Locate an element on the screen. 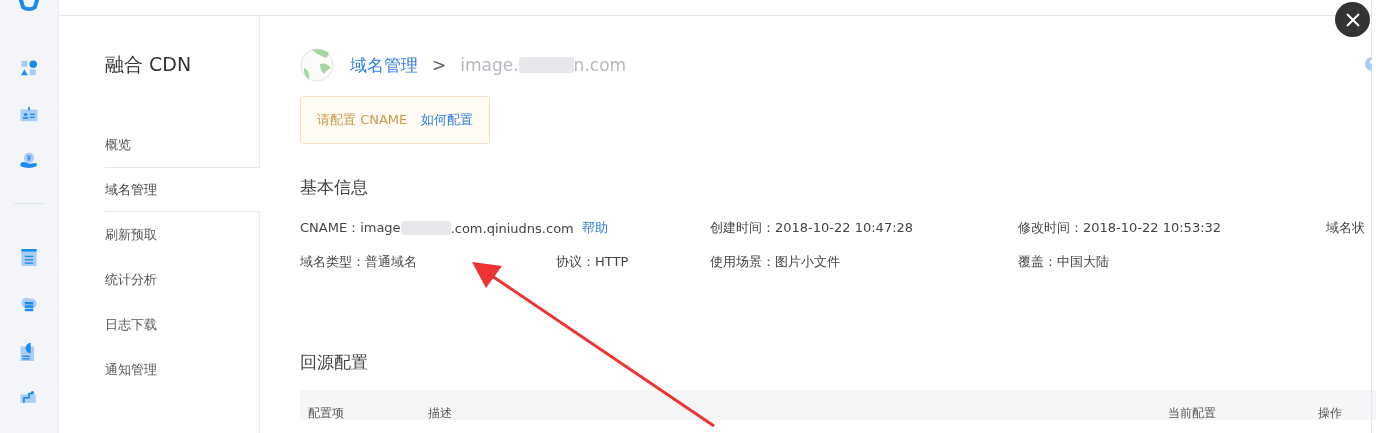 The image size is (1376, 433). column-header: 操作 is located at coordinates (1330, 413).